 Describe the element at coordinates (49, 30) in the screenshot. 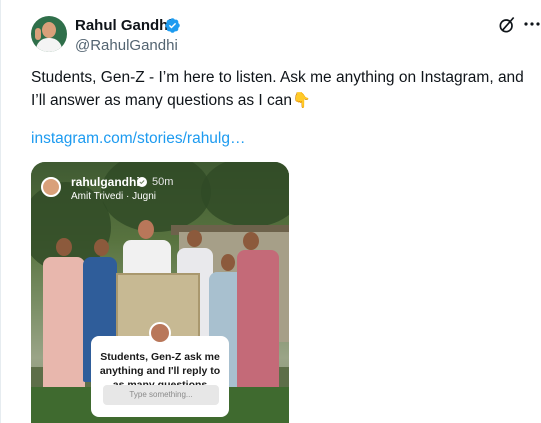

I see `avatar-face` at that location.